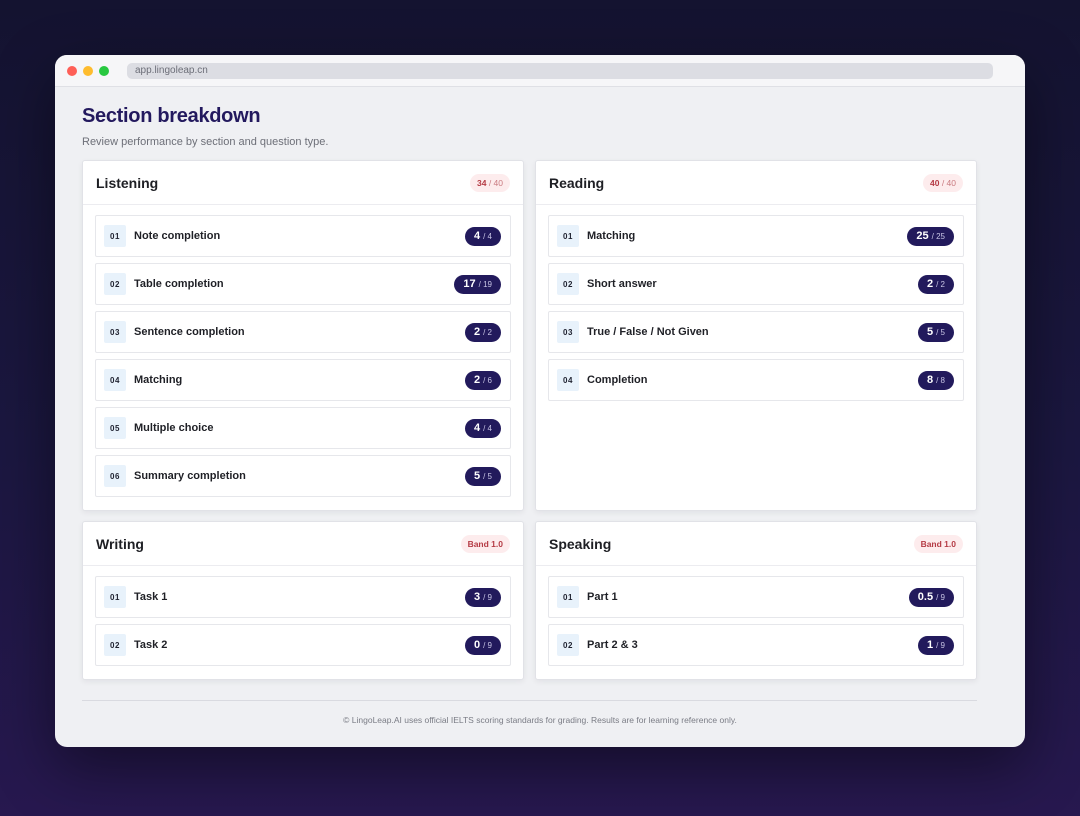  I want to click on list-item: 04 Completion 8/ 8, so click(756, 380).